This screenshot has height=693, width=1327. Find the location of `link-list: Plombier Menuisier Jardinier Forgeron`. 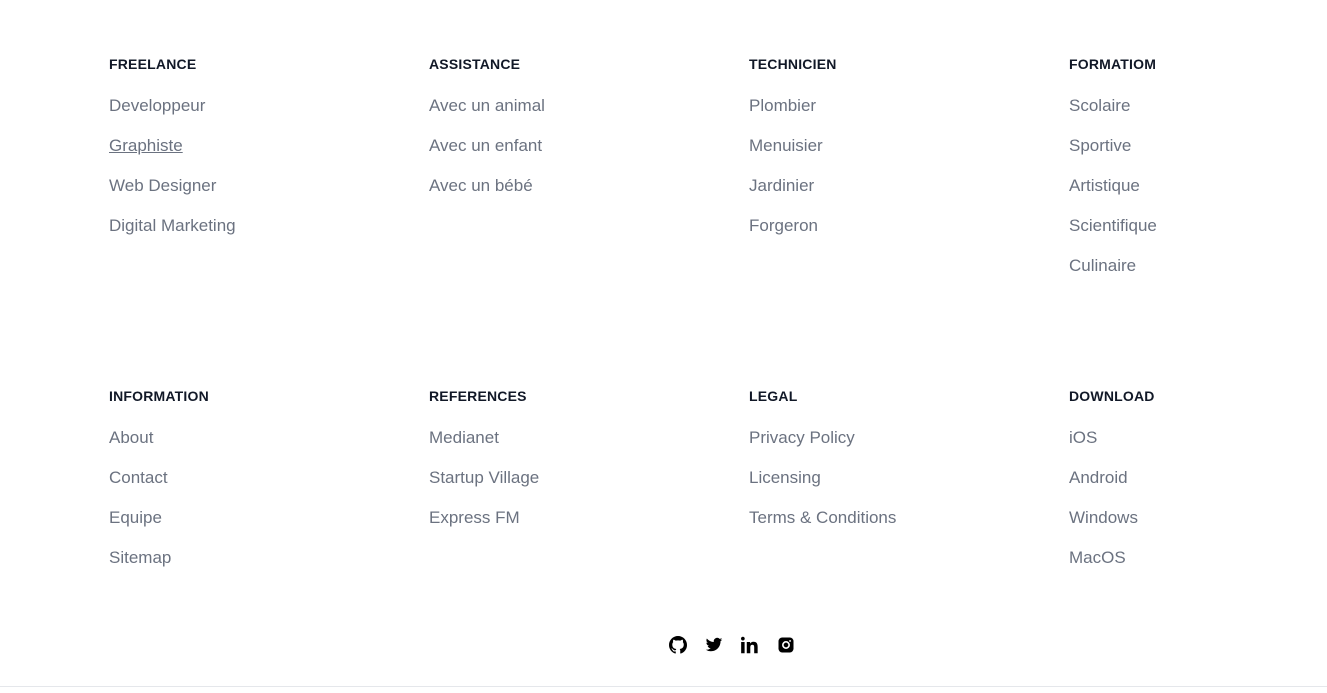

link-list: Plombier Menuisier Jardinier Forgeron is located at coordinates (909, 176).